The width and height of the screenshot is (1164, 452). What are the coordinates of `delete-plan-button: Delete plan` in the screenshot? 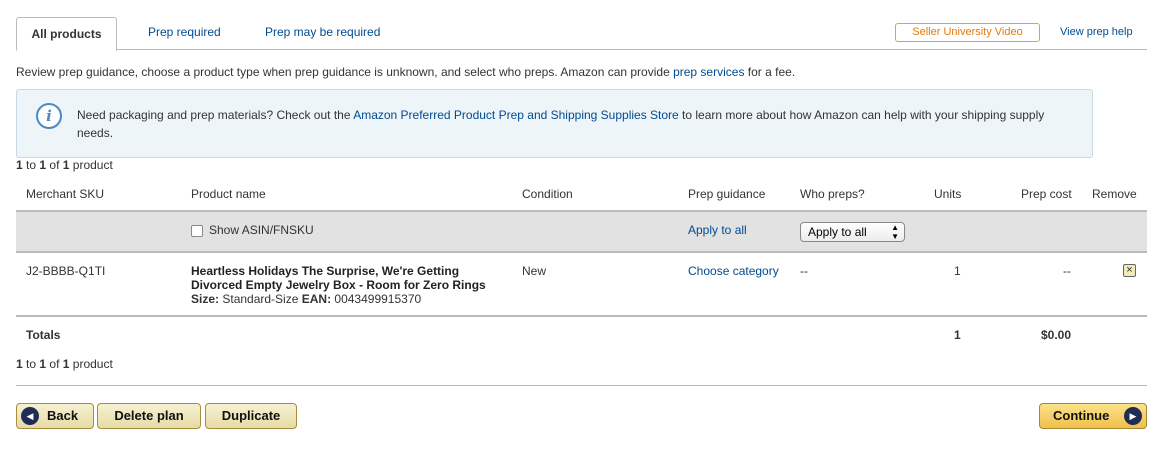 It's located at (149, 416).